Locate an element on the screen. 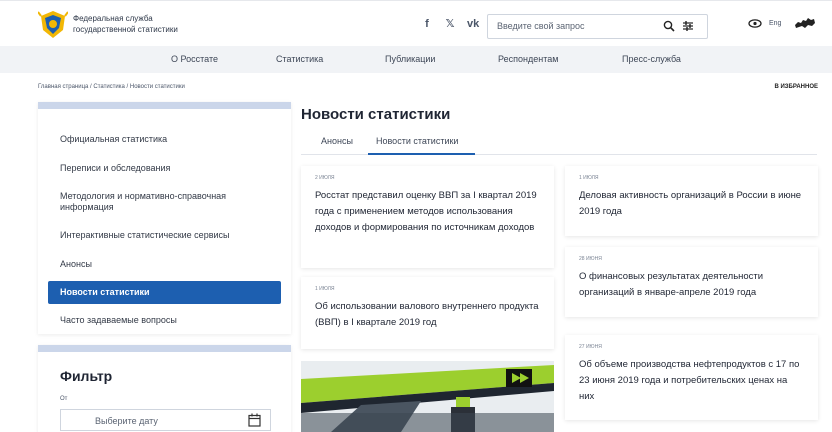  nav-item-respondents: Респондентам is located at coordinates (528, 59).